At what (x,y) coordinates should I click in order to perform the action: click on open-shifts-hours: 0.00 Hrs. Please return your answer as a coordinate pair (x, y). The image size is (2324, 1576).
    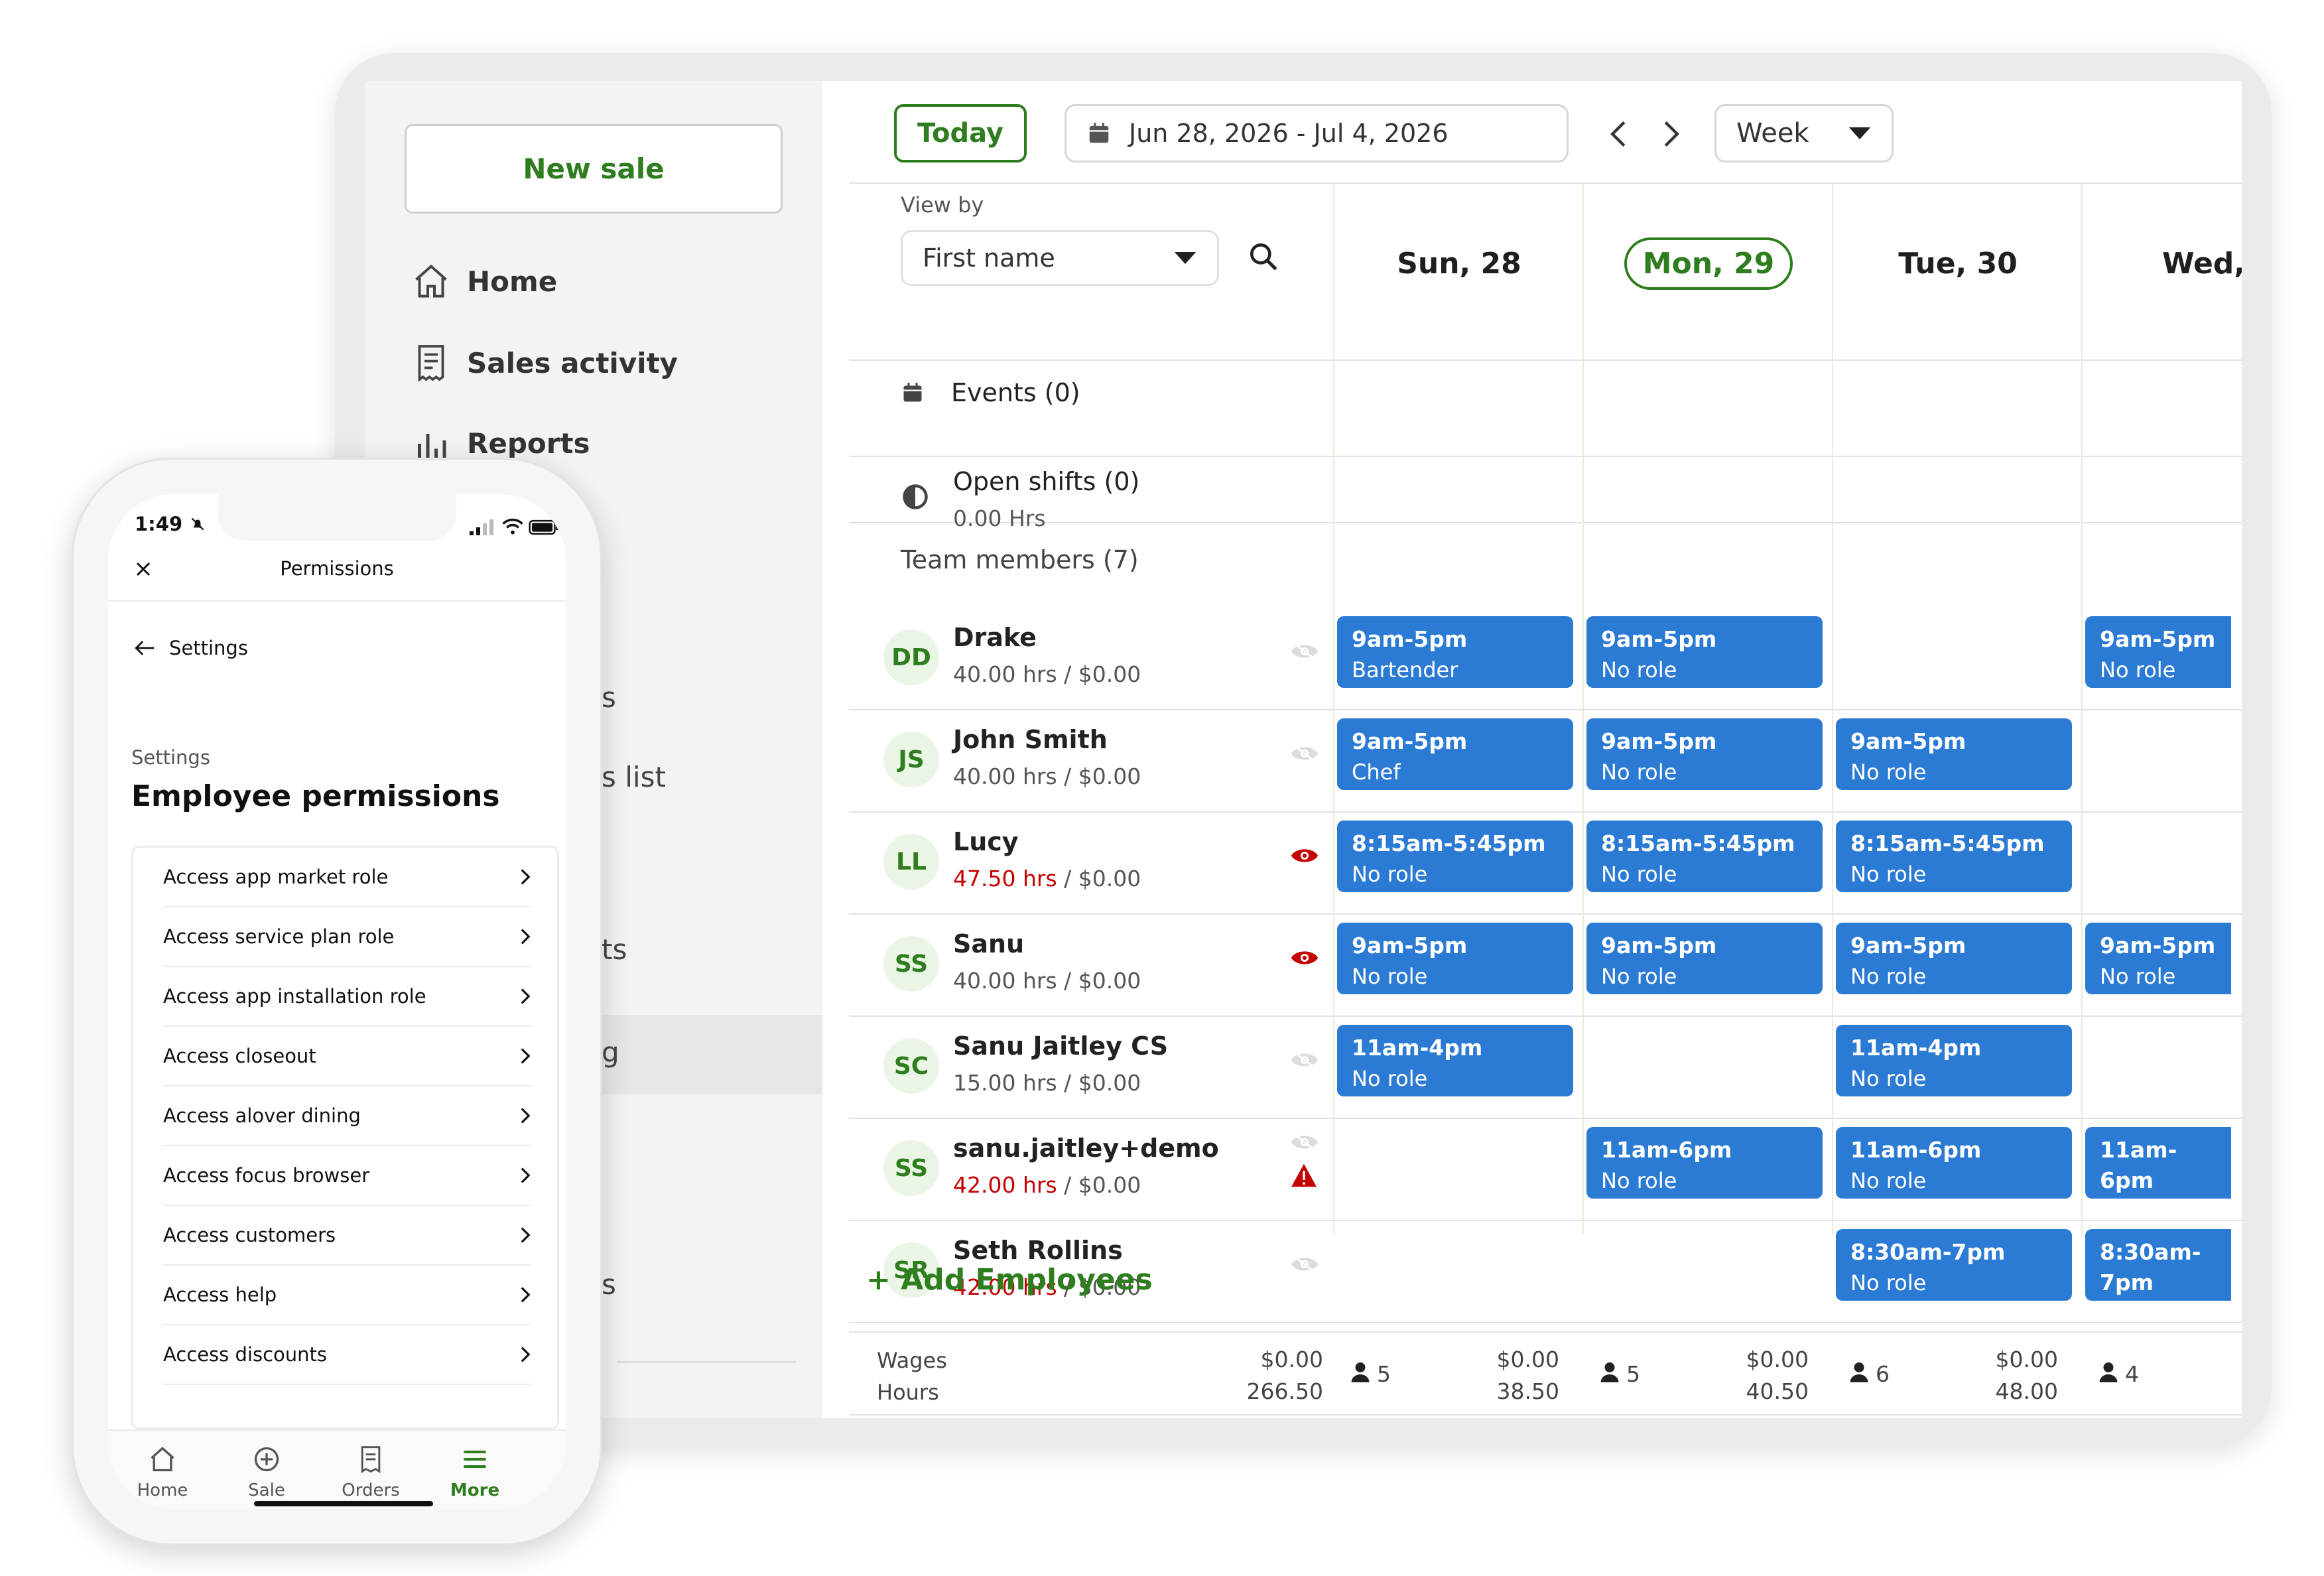
    Looking at the image, I should click on (999, 518).